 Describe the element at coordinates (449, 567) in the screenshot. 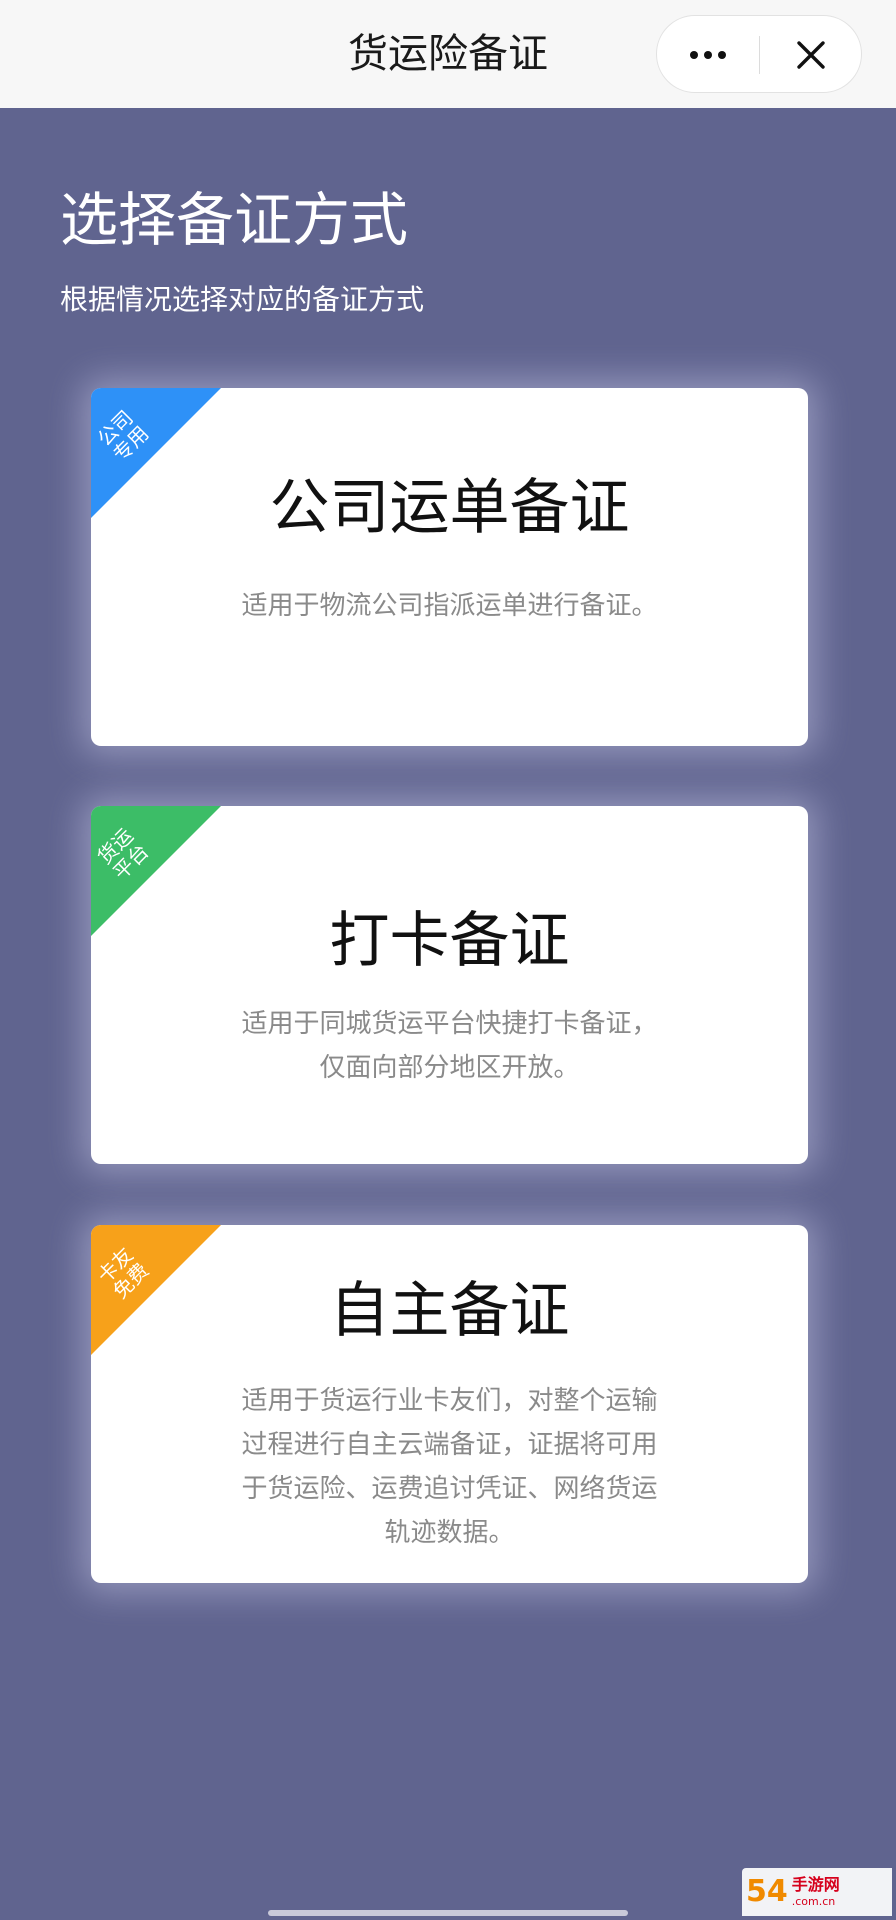

I see `company-waybill-option-card: 公司 专用 公司运单备证 适用于物流公司指派运单进行备证。` at that location.